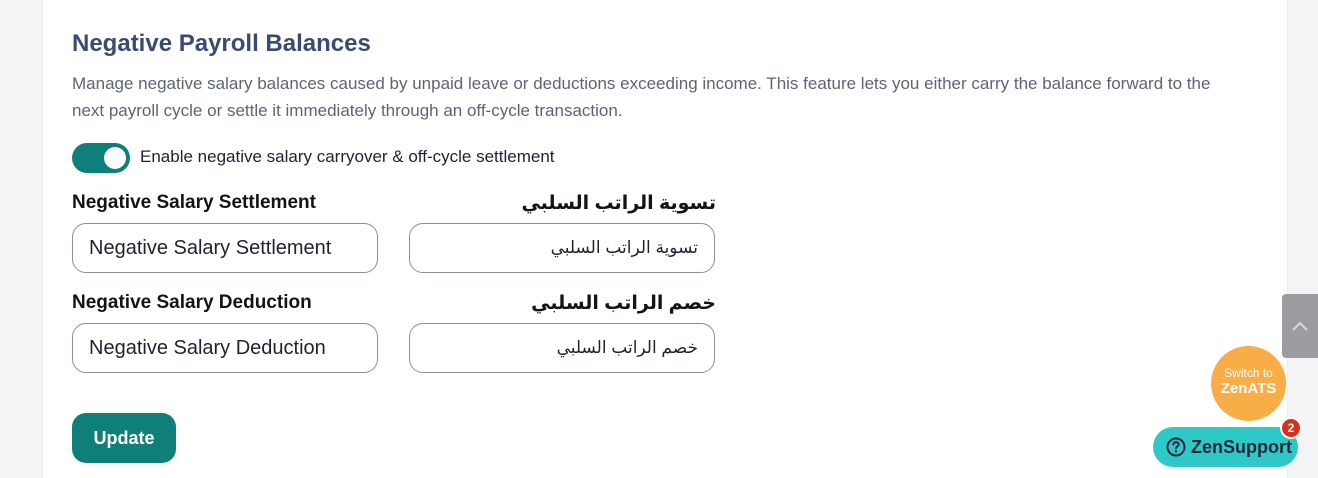 The width and height of the screenshot is (1318, 478). Describe the element at coordinates (1176, 447) in the screenshot. I see `question-circle-icon` at that location.